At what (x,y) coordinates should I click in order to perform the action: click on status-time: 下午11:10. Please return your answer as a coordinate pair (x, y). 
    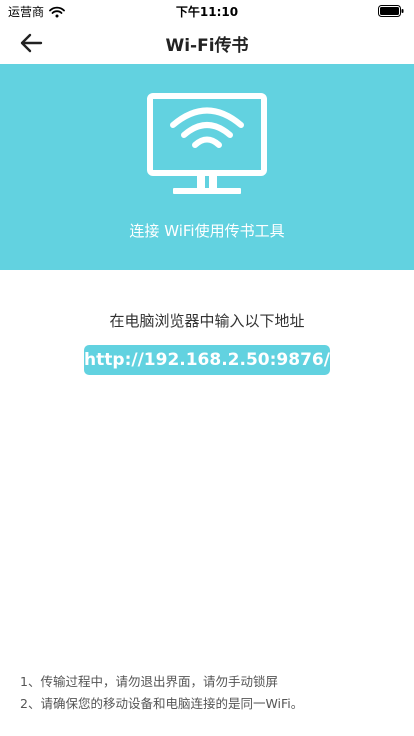
    Looking at the image, I should click on (207, 12).